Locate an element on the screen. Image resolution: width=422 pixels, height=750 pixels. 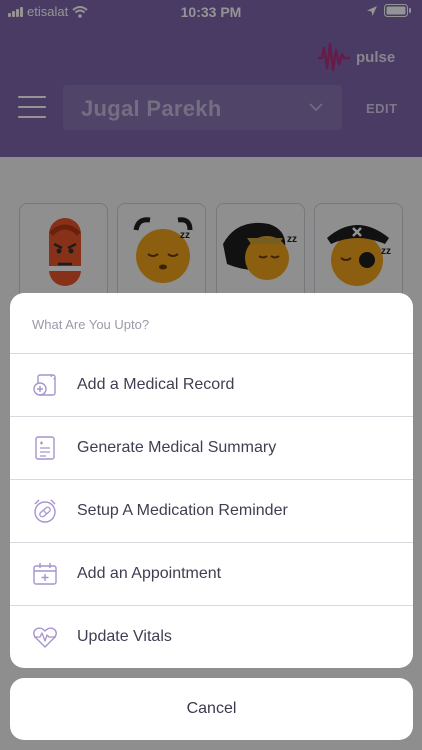
action-label: Update Vitals is located at coordinates (124, 636).